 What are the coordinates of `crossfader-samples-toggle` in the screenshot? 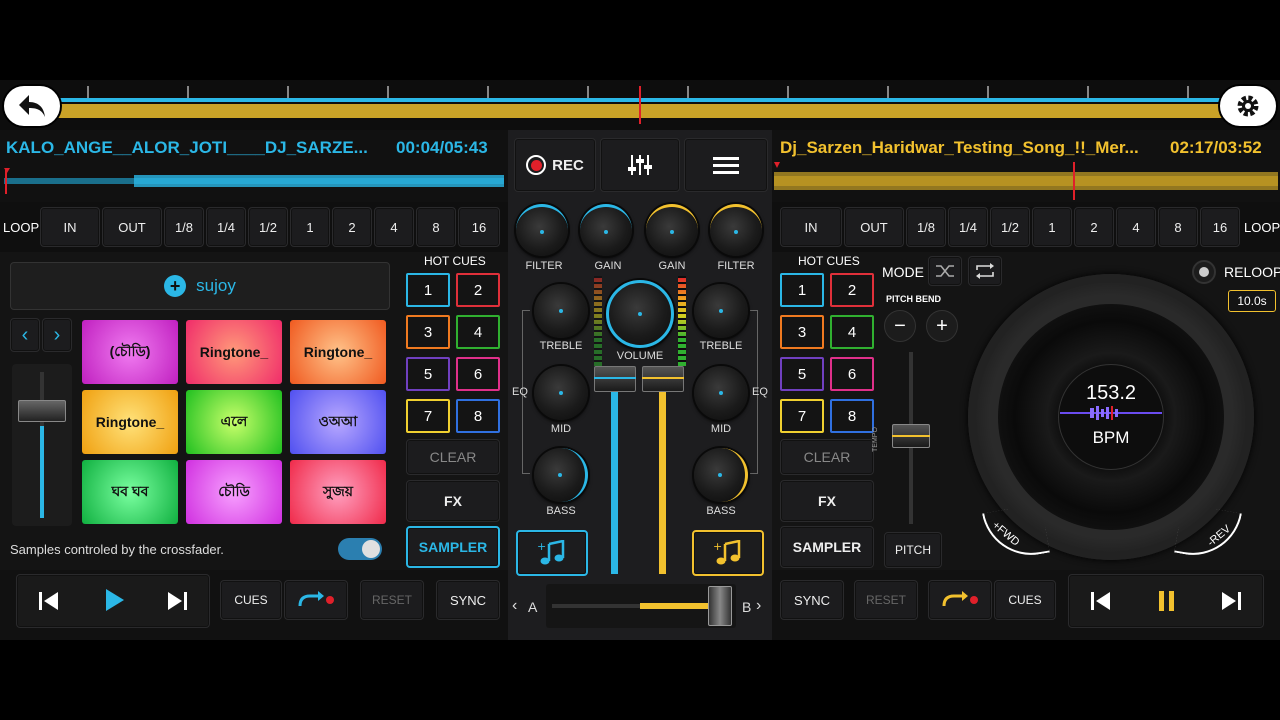 It's located at (360, 549).